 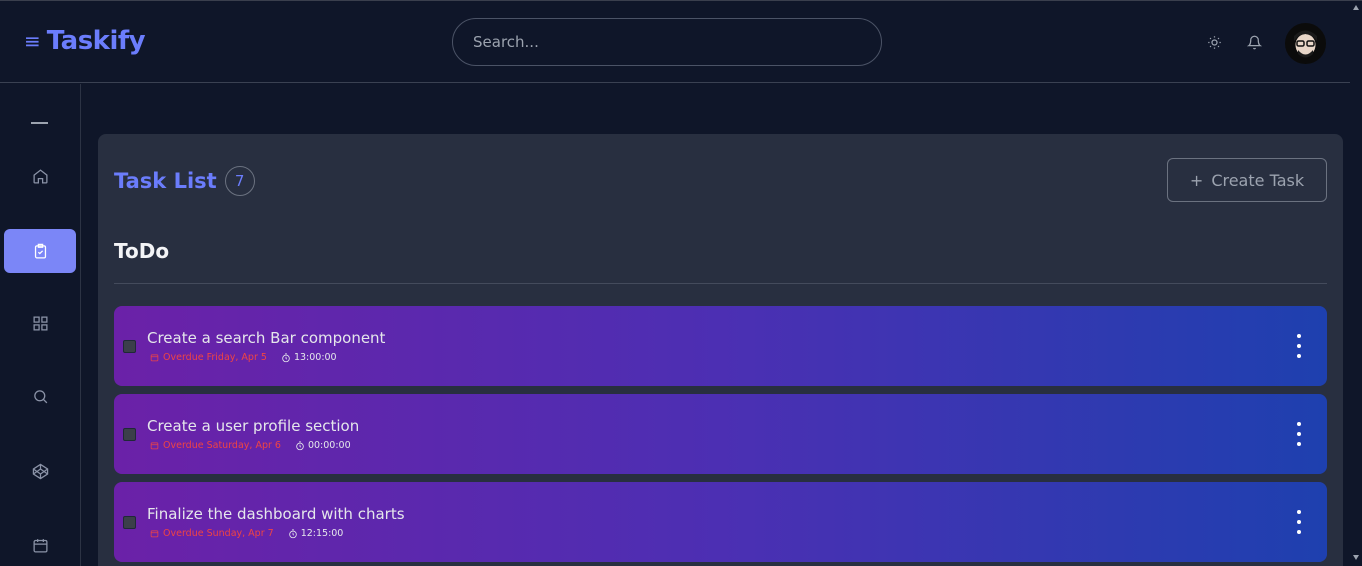 I want to click on sidebar-item-codepen, so click(x=40, y=471).